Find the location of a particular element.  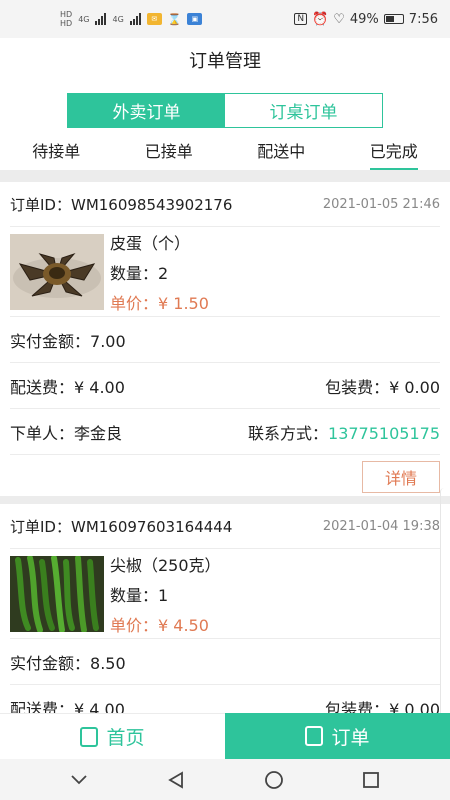

recents-square-icon is located at coordinates (371, 780).